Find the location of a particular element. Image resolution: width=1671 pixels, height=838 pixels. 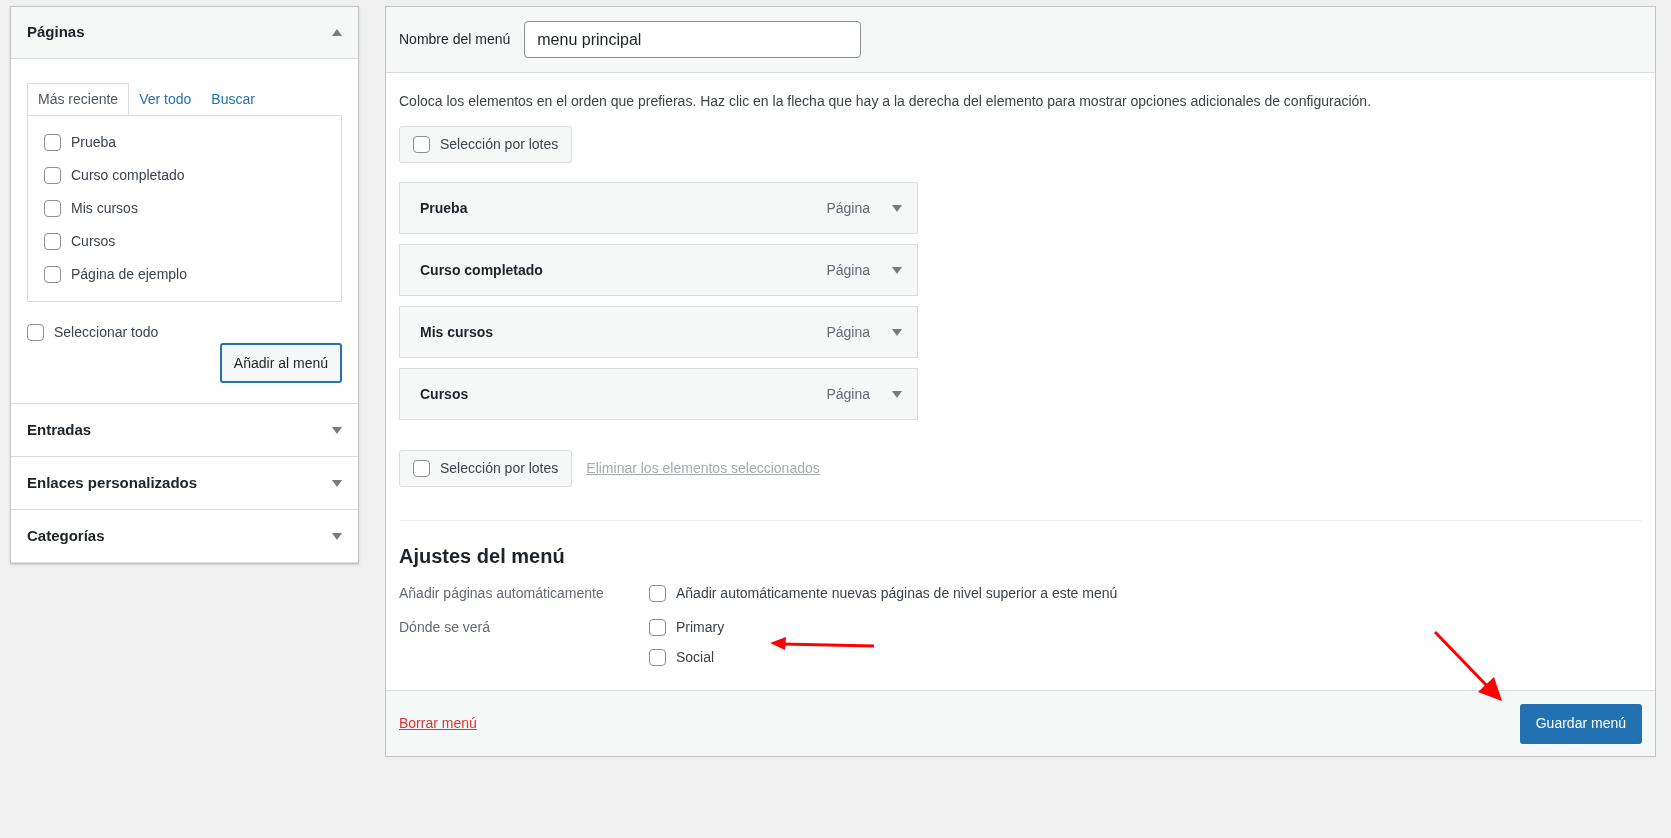

save-menu-button: Guardar menú is located at coordinates (1580, 723).